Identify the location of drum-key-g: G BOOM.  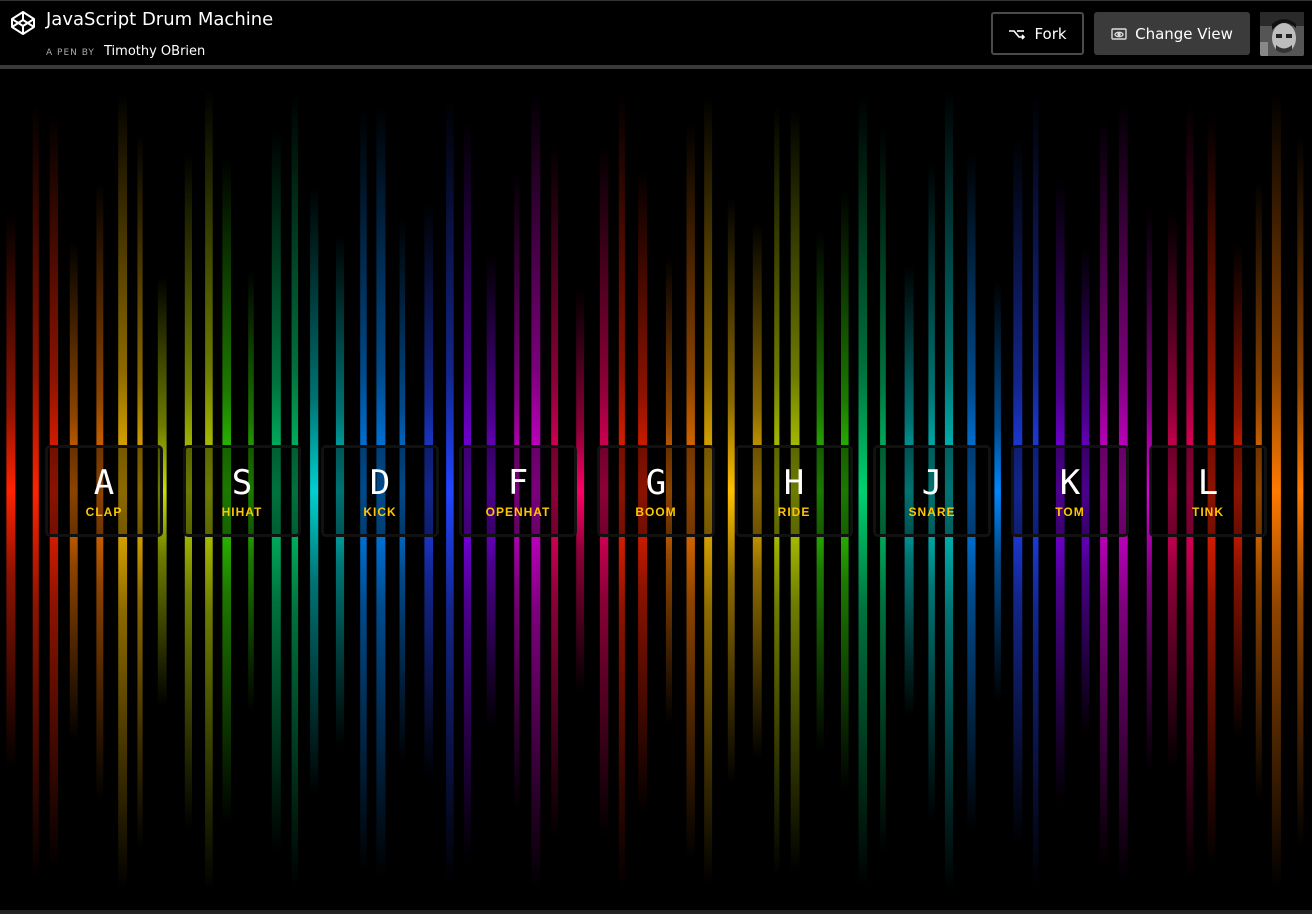
(656, 491).